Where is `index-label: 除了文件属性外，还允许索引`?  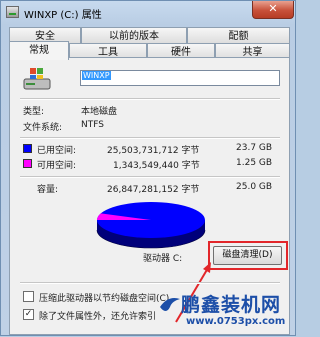
index-label: 除了文件属性外，还允许索引 is located at coordinates (98, 317).